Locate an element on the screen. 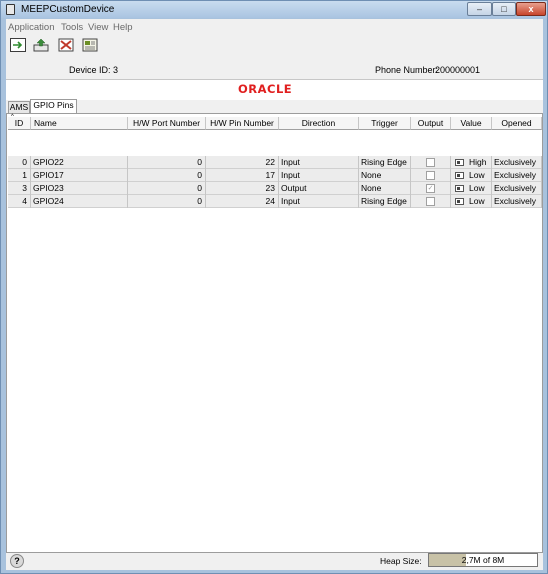 The image size is (548, 574). heap-size-label: Heap Size: is located at coordinates (401, 561).